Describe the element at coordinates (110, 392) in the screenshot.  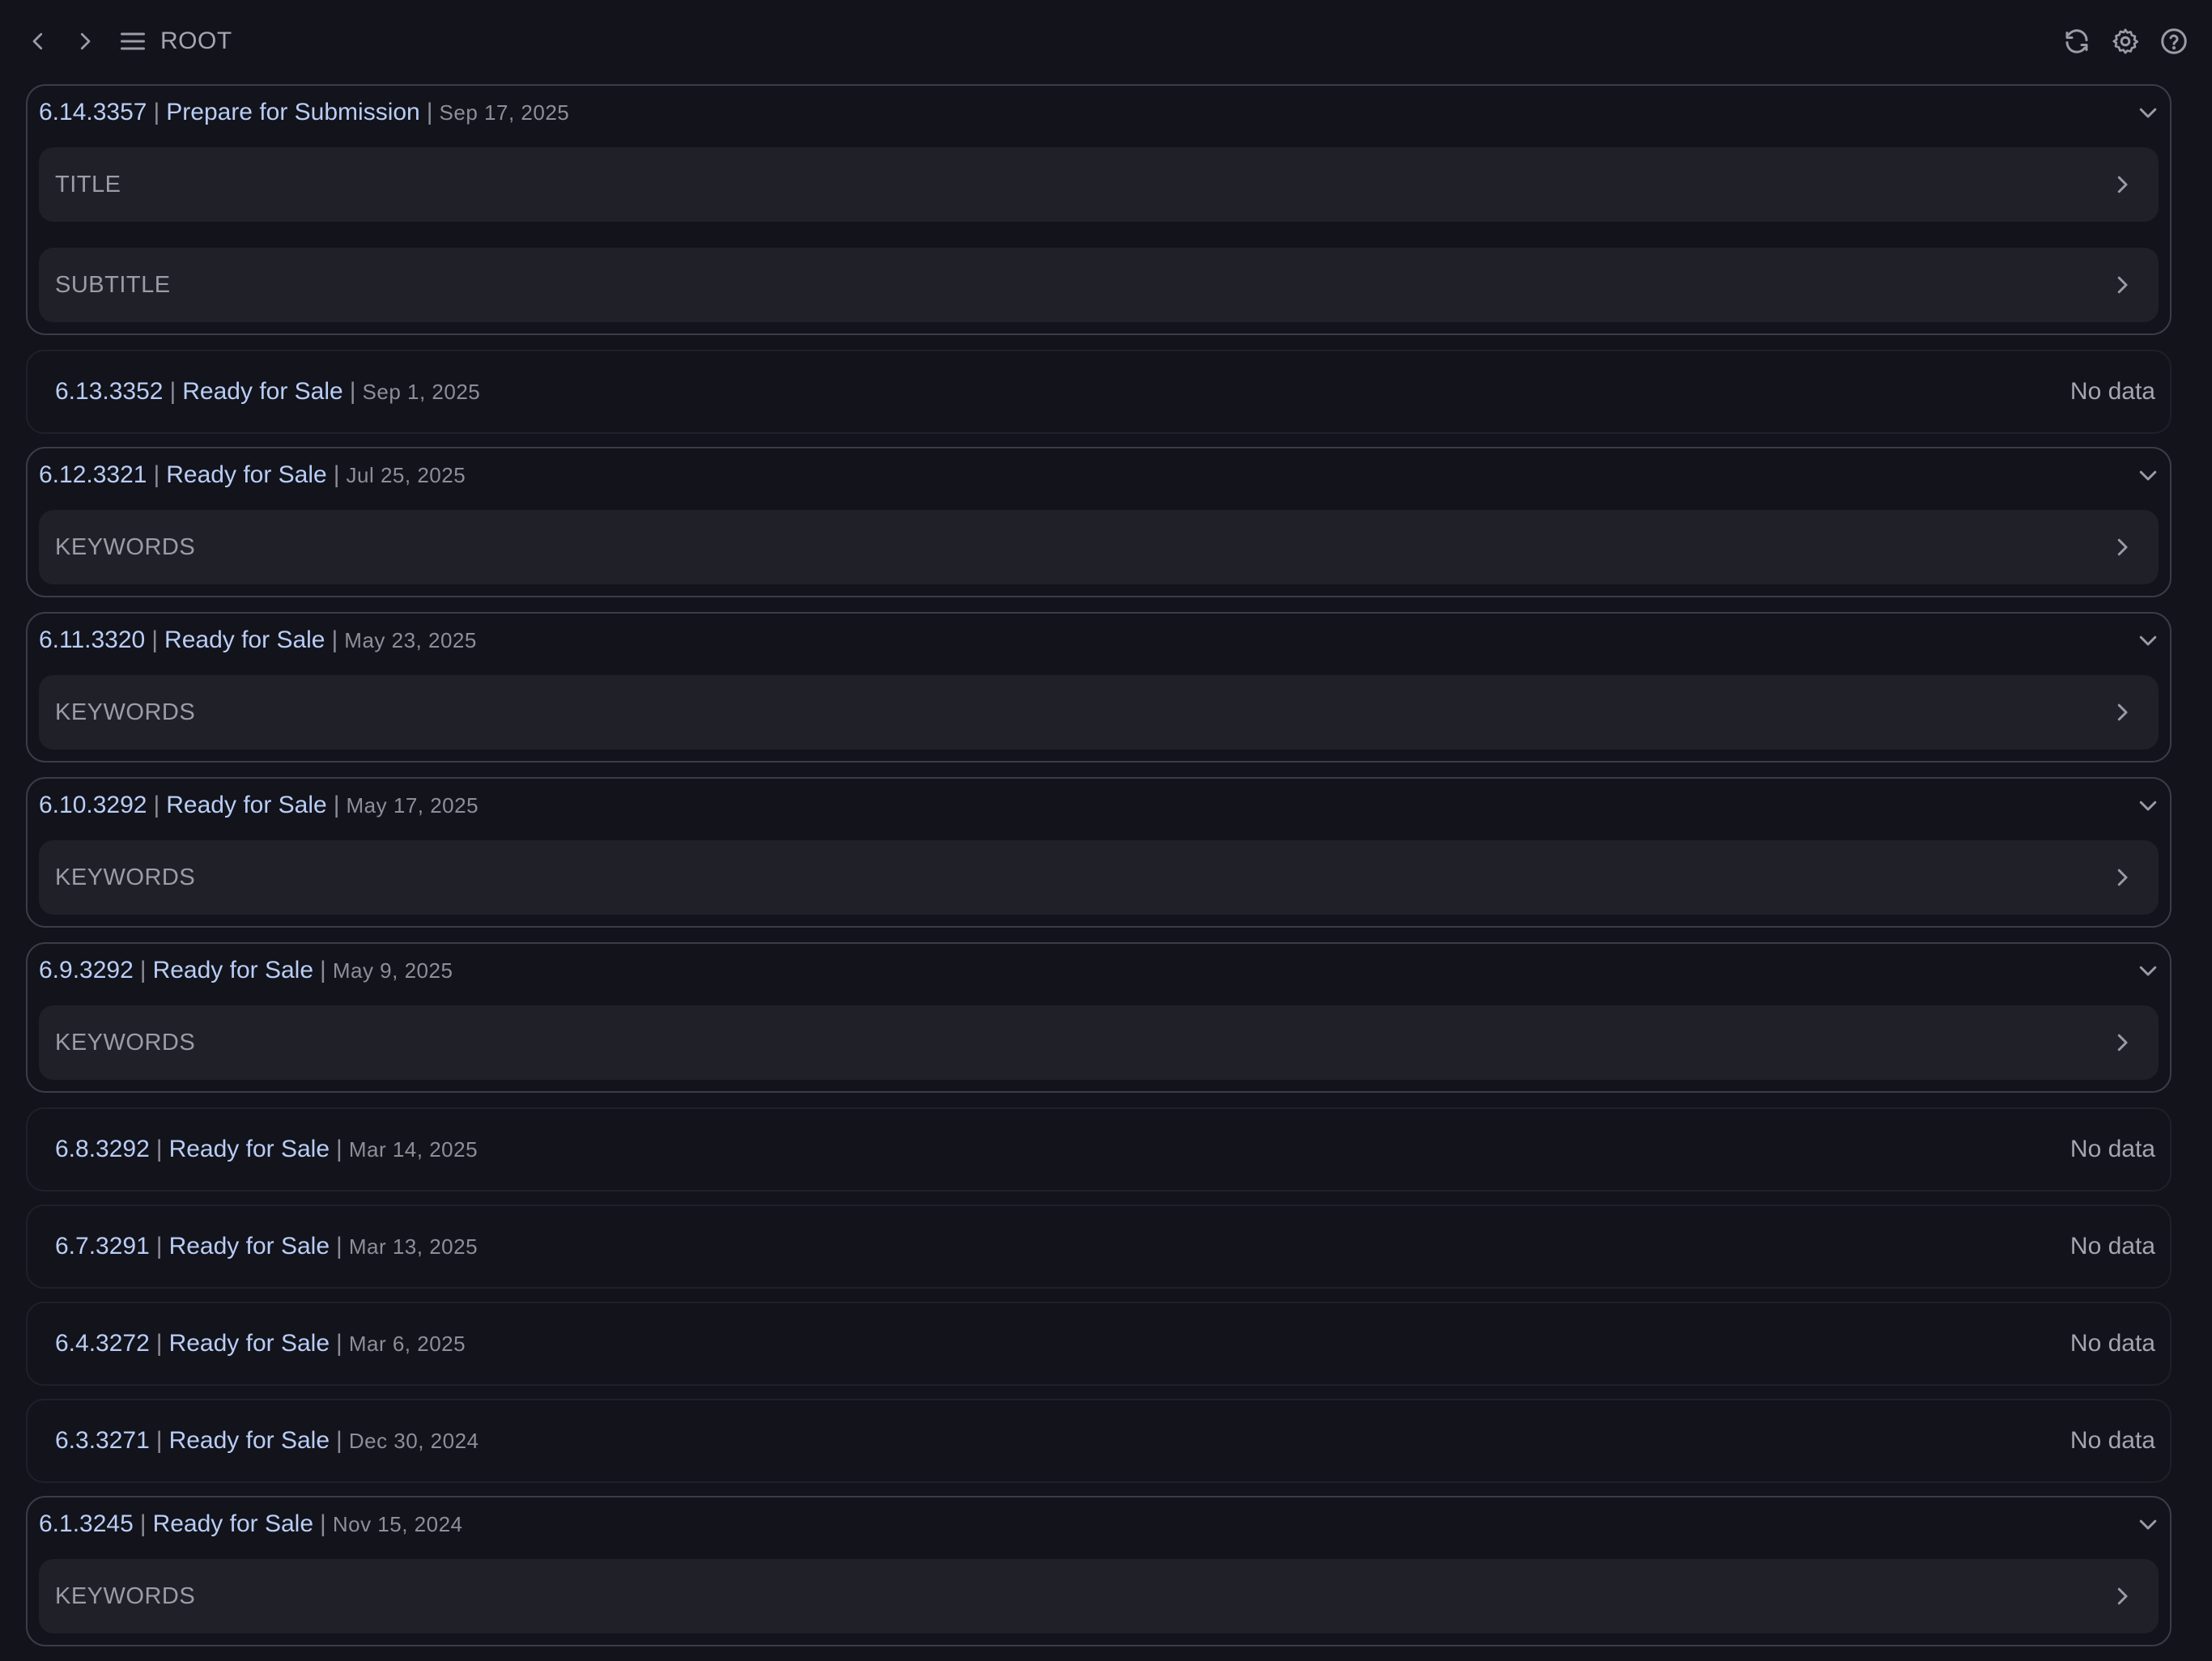
I see `version-number: 6.13.3352` at that location.